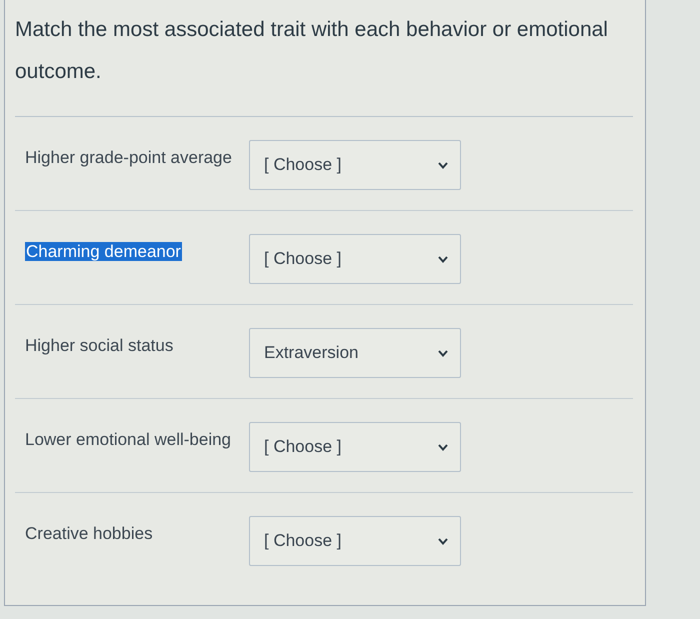 Image resolution: width=700 pixels, height=619 pixels. What do you see at coordinates (89, 533) in the screenshot?
I see `behavior-label: Creative hobbies` at bounding box center [89, 533].